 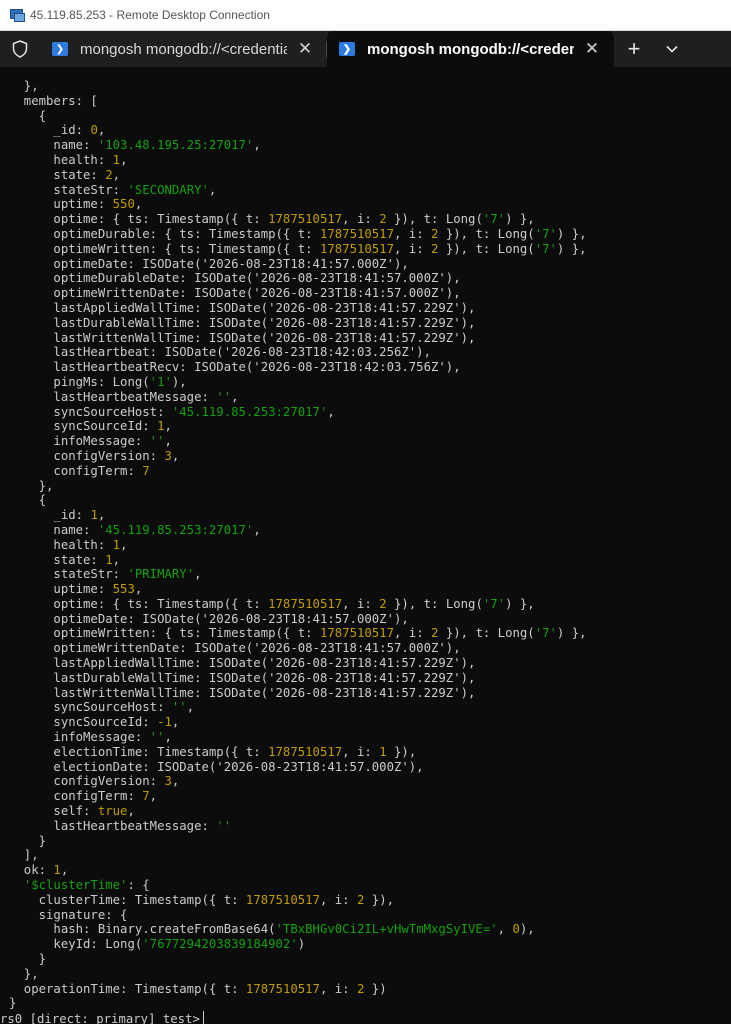 What do you see at coordinates (120, 825) in the screenshot?
I see `terminal-line: lastHeartbeatMessage: ''` at bounding box center [120, 825].